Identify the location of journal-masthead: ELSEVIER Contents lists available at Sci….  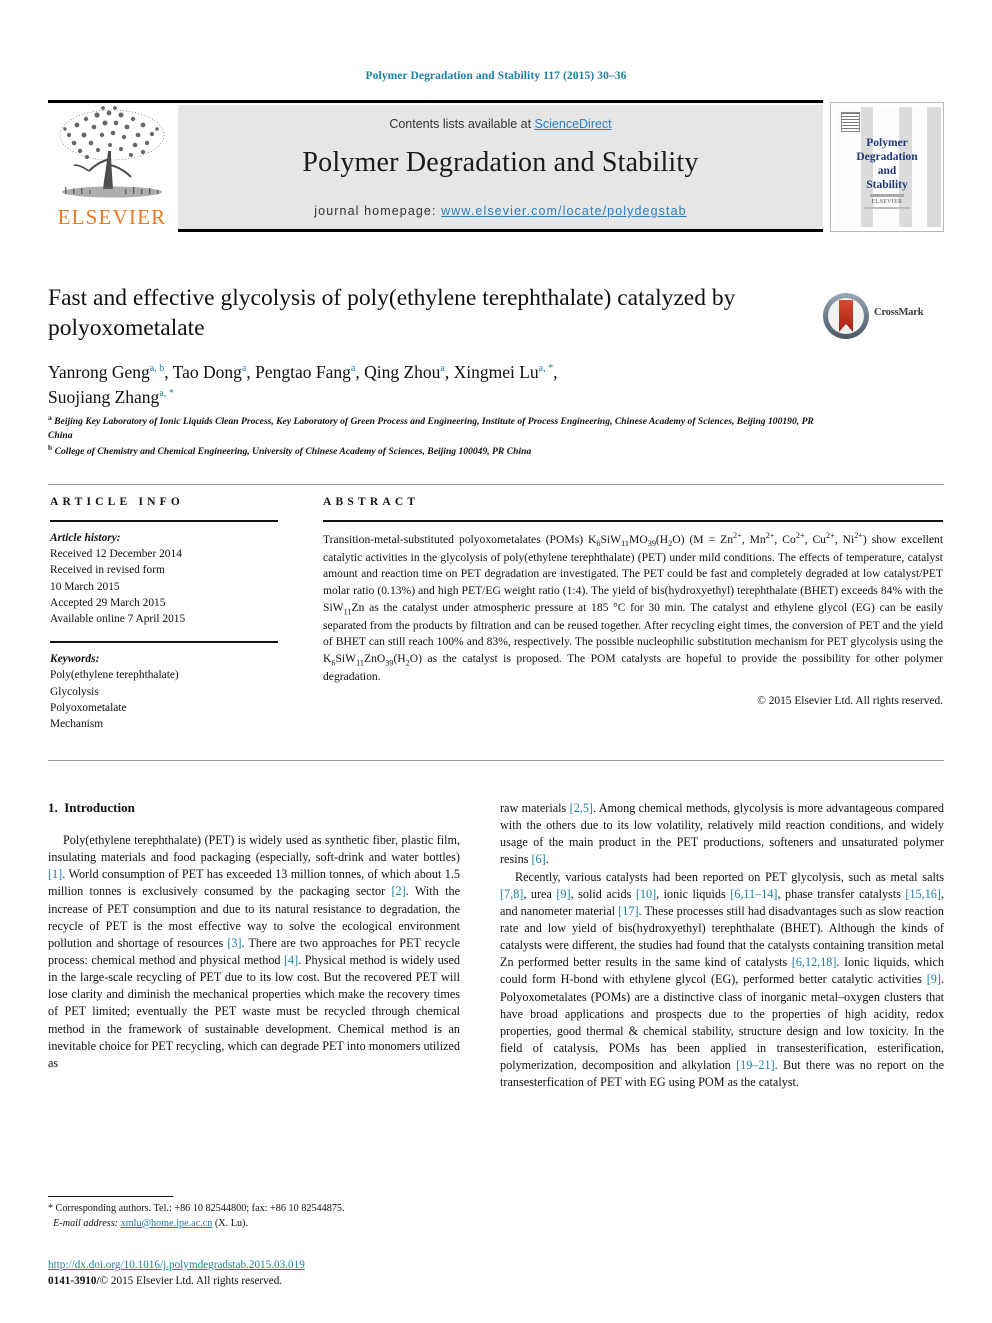
(496, 166).